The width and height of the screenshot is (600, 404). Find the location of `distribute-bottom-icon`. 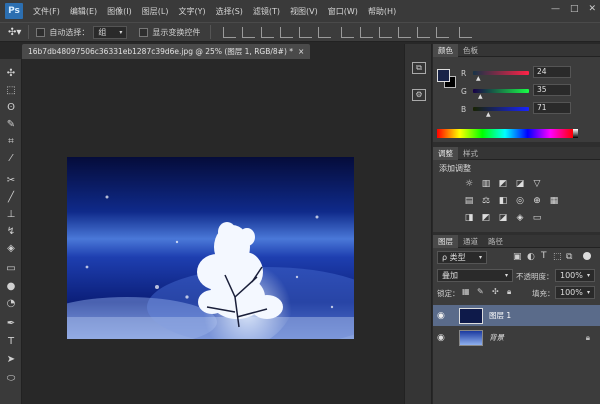

distribute-bottom-icon is located at coordinates (386, 32).